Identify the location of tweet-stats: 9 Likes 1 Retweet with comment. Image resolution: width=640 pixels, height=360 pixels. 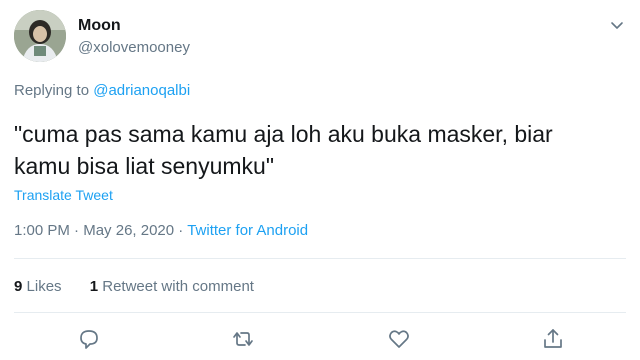
(146, 286).